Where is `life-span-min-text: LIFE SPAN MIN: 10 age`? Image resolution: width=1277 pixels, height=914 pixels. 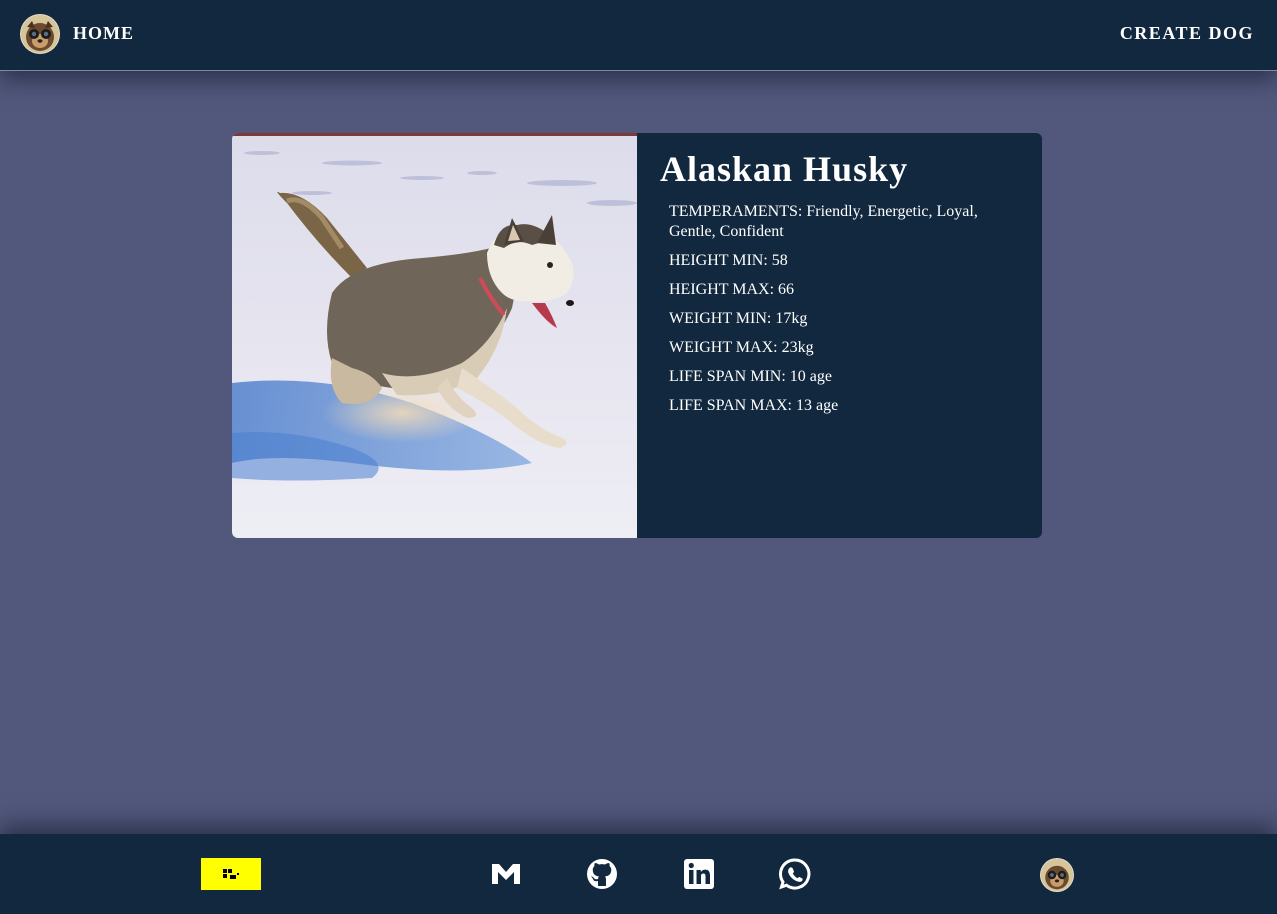 life-span-min-text: LIFE SPAN MIN: 10 age is located at coordinates (750, 376).